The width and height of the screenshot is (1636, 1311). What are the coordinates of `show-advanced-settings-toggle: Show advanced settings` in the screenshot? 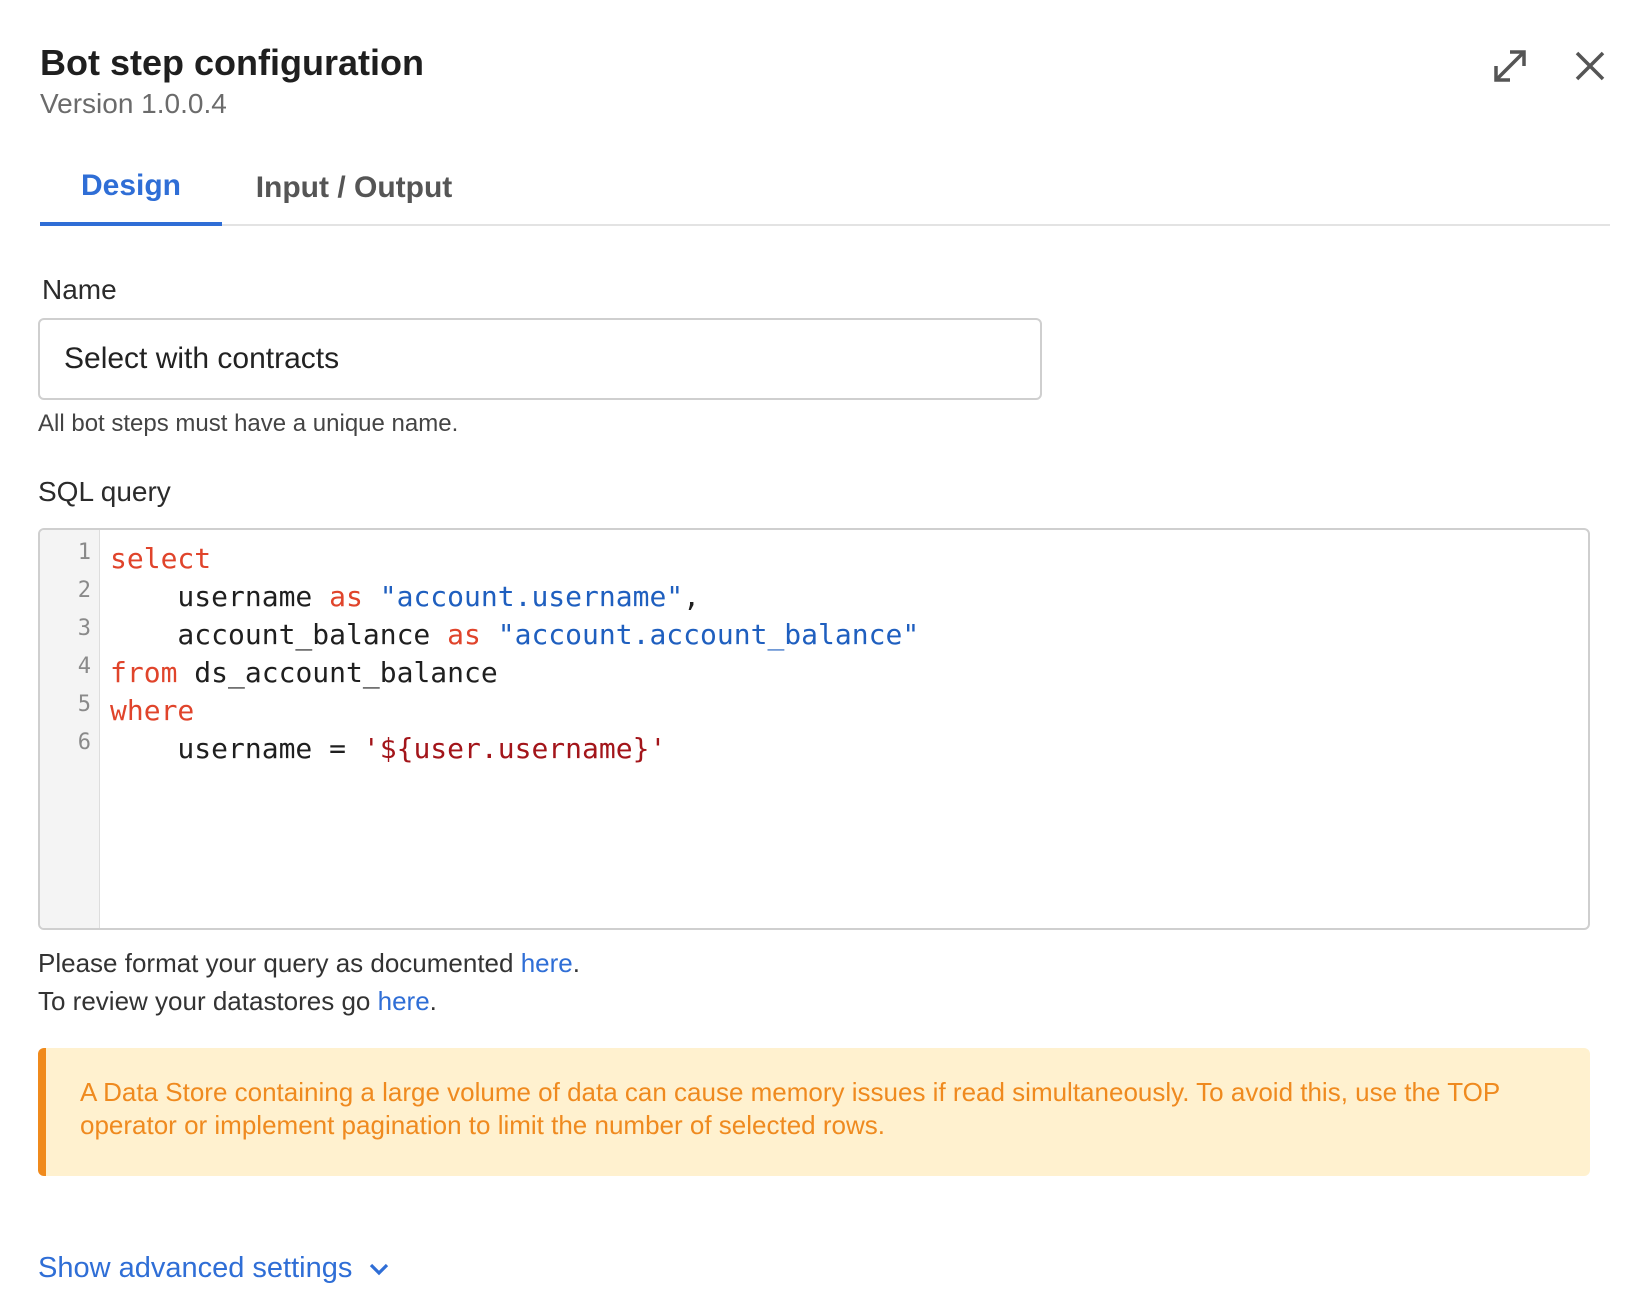 It's located at (214, 1268).